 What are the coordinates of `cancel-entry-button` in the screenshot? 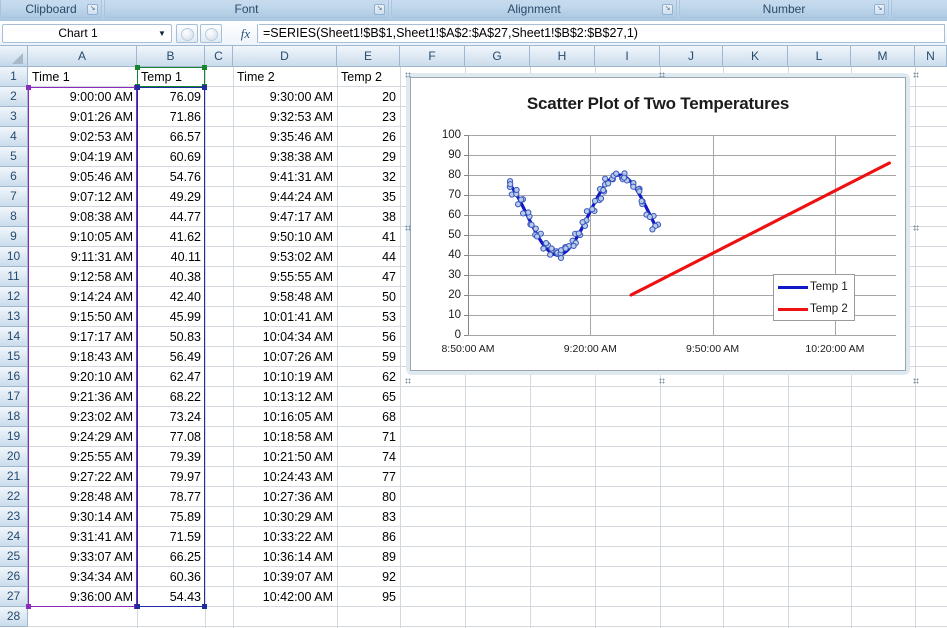 It's located at (187, 33).